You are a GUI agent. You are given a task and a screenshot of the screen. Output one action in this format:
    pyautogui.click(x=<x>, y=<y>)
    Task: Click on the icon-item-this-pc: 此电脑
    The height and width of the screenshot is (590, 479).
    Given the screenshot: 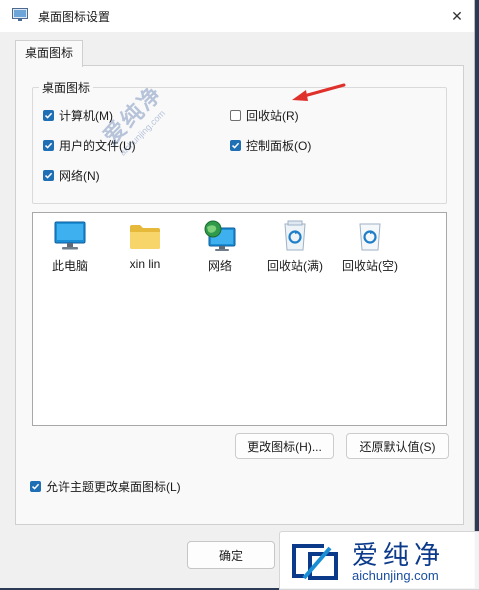 What is the action you would take?
    pyautogui.click(x=70, y=246)
    